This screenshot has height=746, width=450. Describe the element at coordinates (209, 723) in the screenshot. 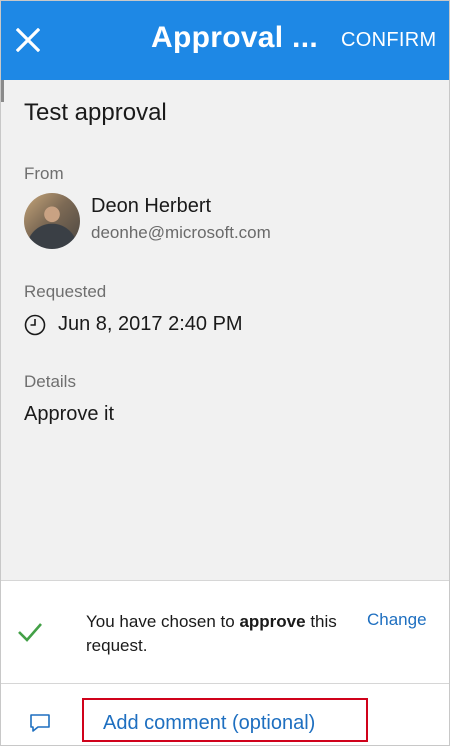

I see `add-comment-link: Add comment (optional)` at that location.